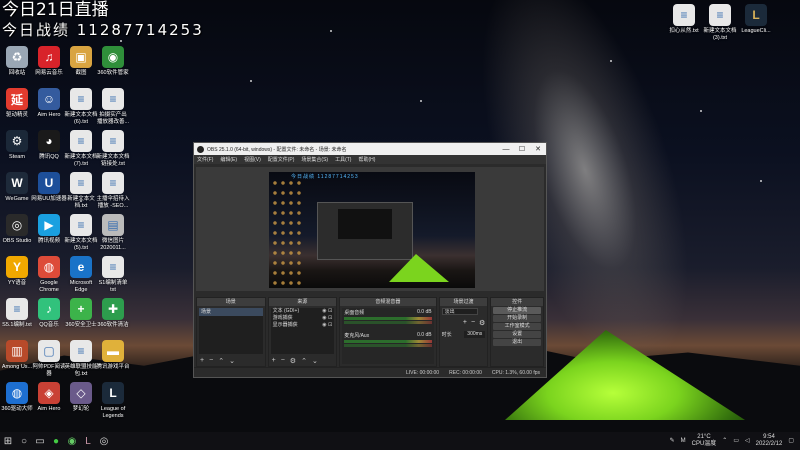 The width and height of the screenshot is (800, 450). What do you see at coordinates (517, 334) in the screenshot?
I see `settings-button: 设置` at bounding box center [517, 334].